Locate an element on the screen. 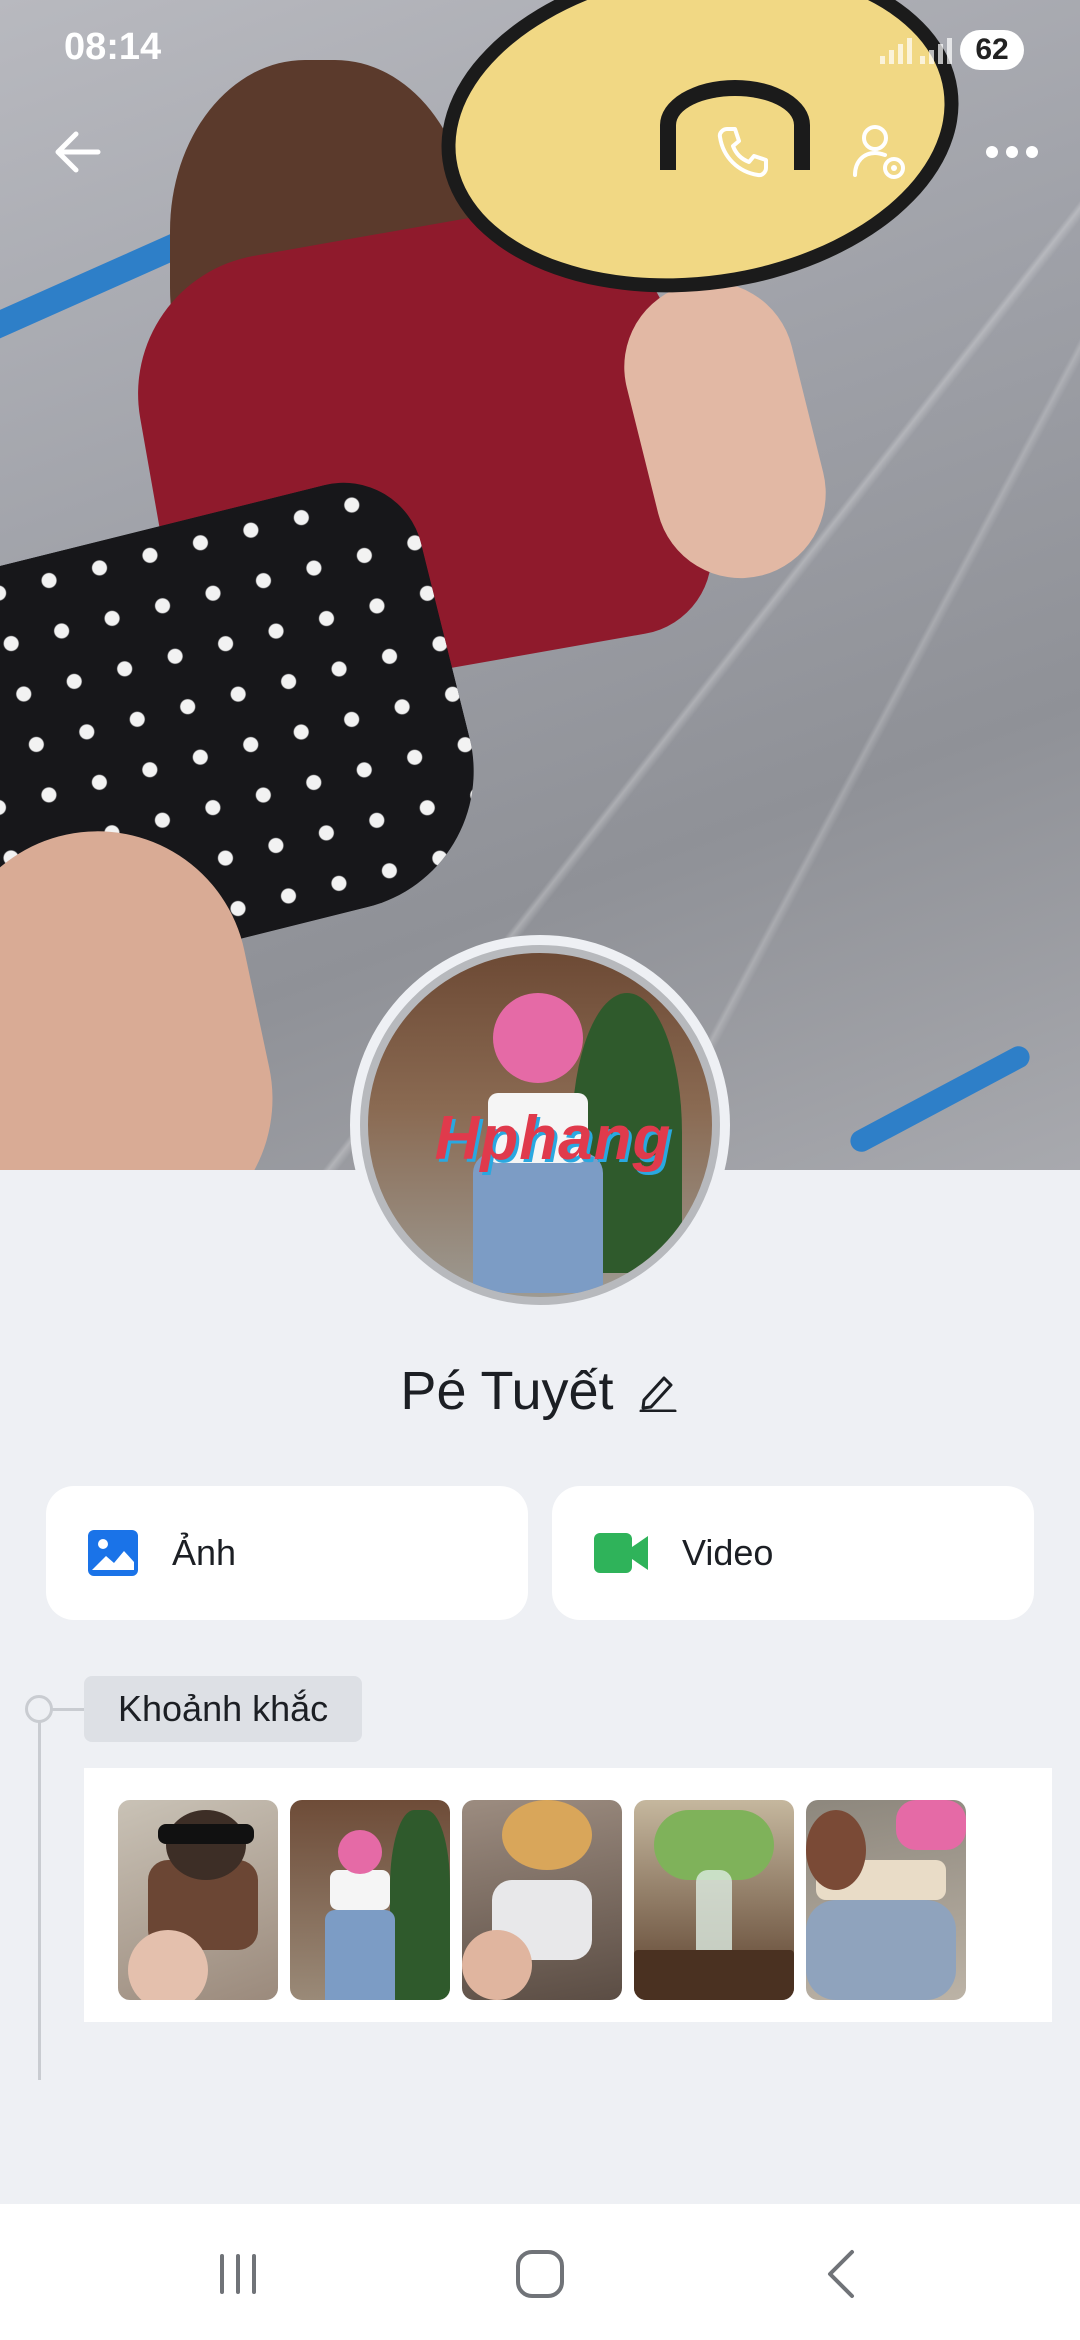 This screenshot has height=2340, width=1080. recent-apps-icon is located at coordinates (238, 2274).